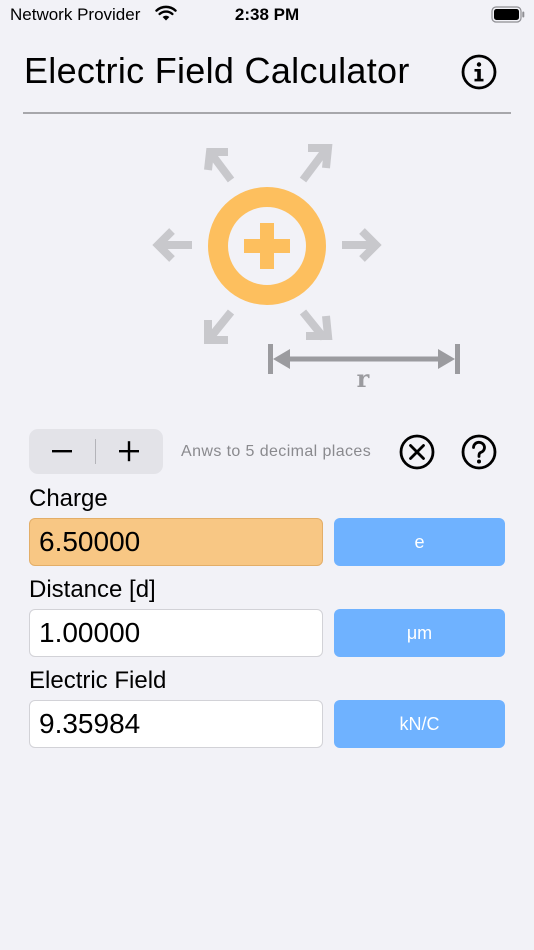 This screenshot has width=534, height=950. Describe the element at coordinates (316, 325) in the screenshot. I see `arrow-lower-right-icon` at that location.